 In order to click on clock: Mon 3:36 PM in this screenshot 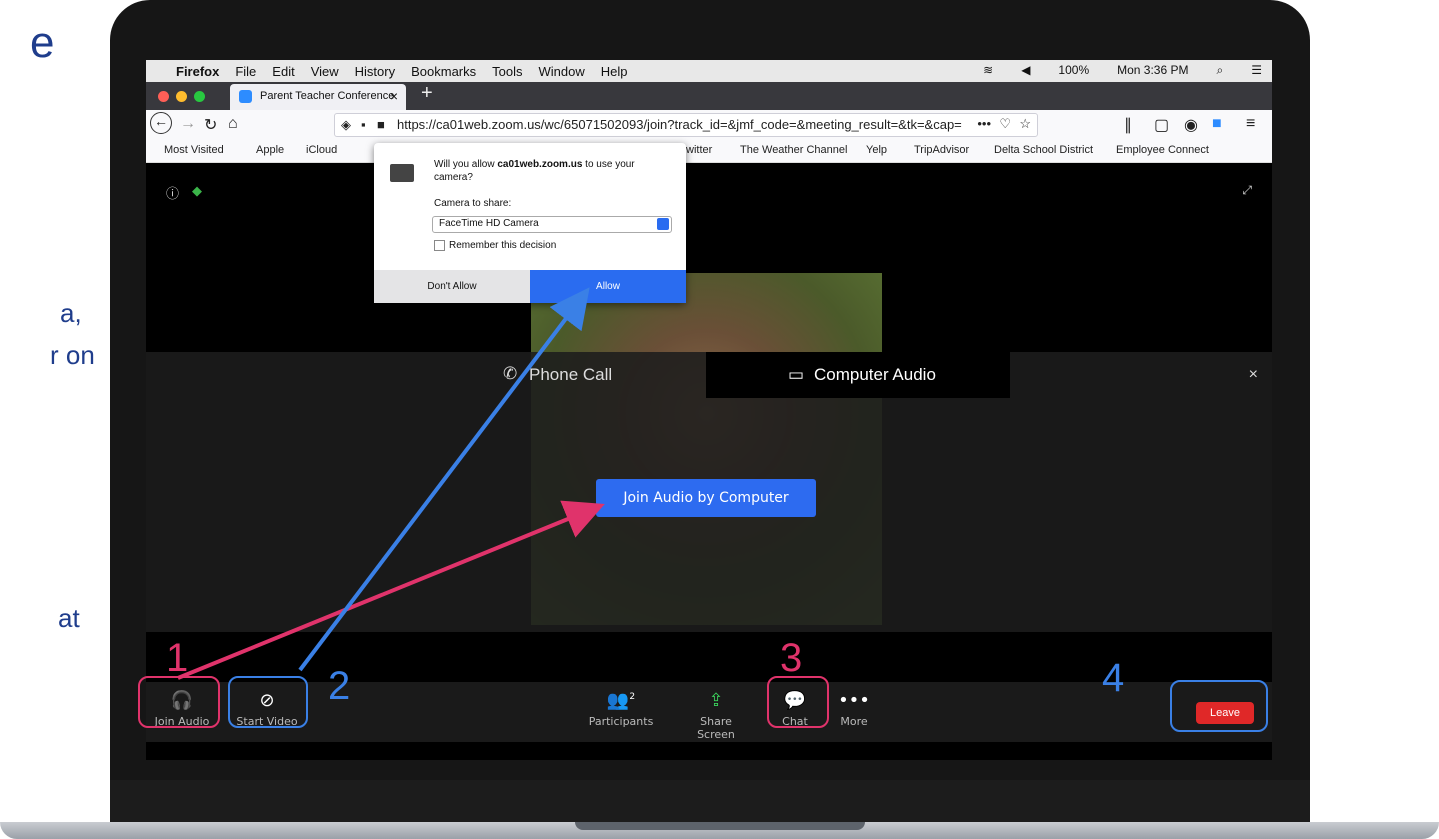, I will do `click(1152, 70)`.